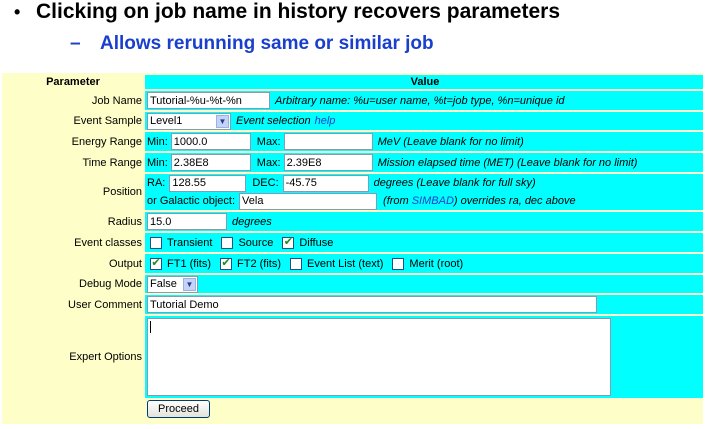  Describe the element at coordinates (122, 192) in the screenshot. I see `position-label: Position` at that location.